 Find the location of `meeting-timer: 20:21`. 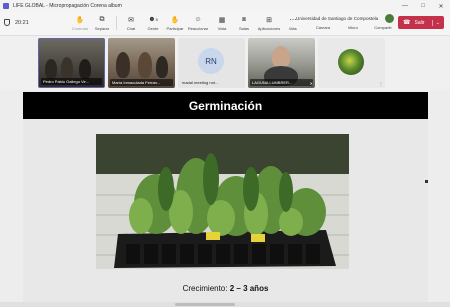

meeting-timer: 20:21 is located at coordinates (16, 22).